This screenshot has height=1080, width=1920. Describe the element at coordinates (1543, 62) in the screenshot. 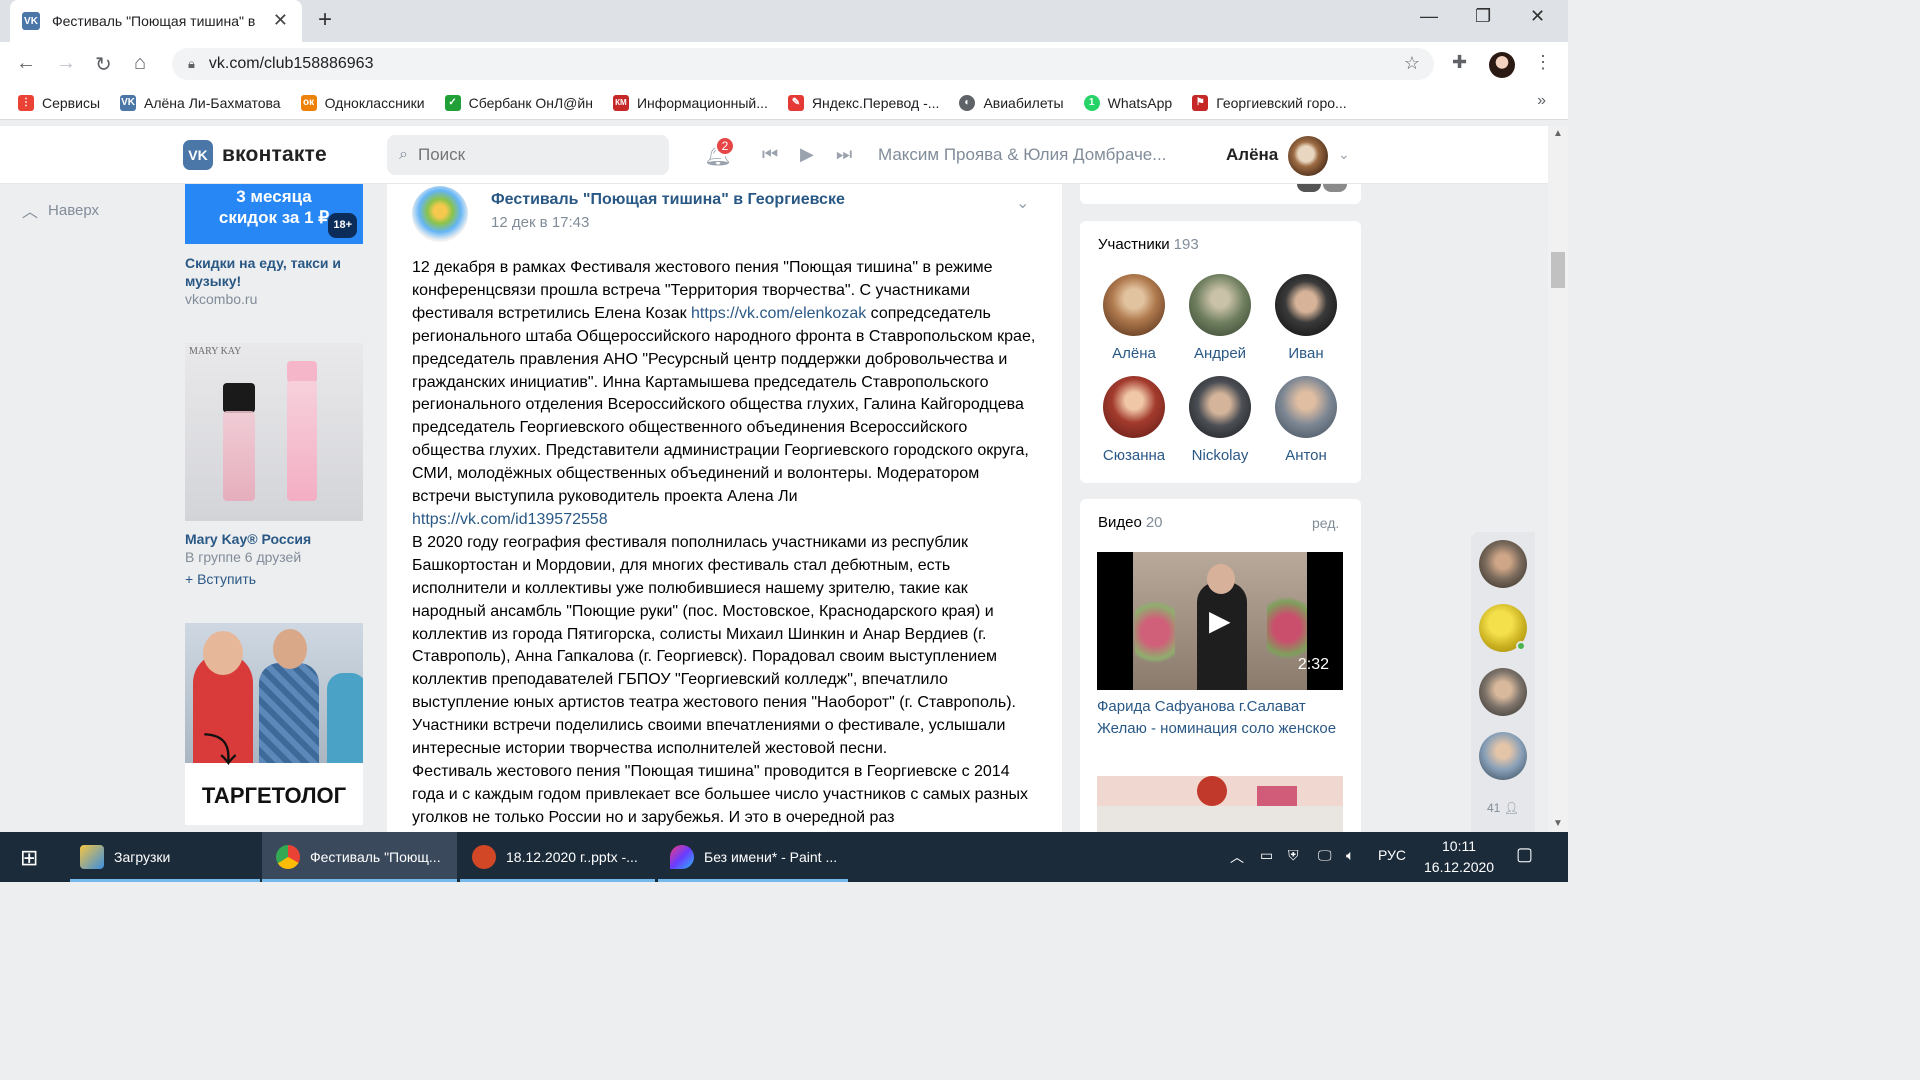

I see `chrome-menu-icon: ⋮` at that location.